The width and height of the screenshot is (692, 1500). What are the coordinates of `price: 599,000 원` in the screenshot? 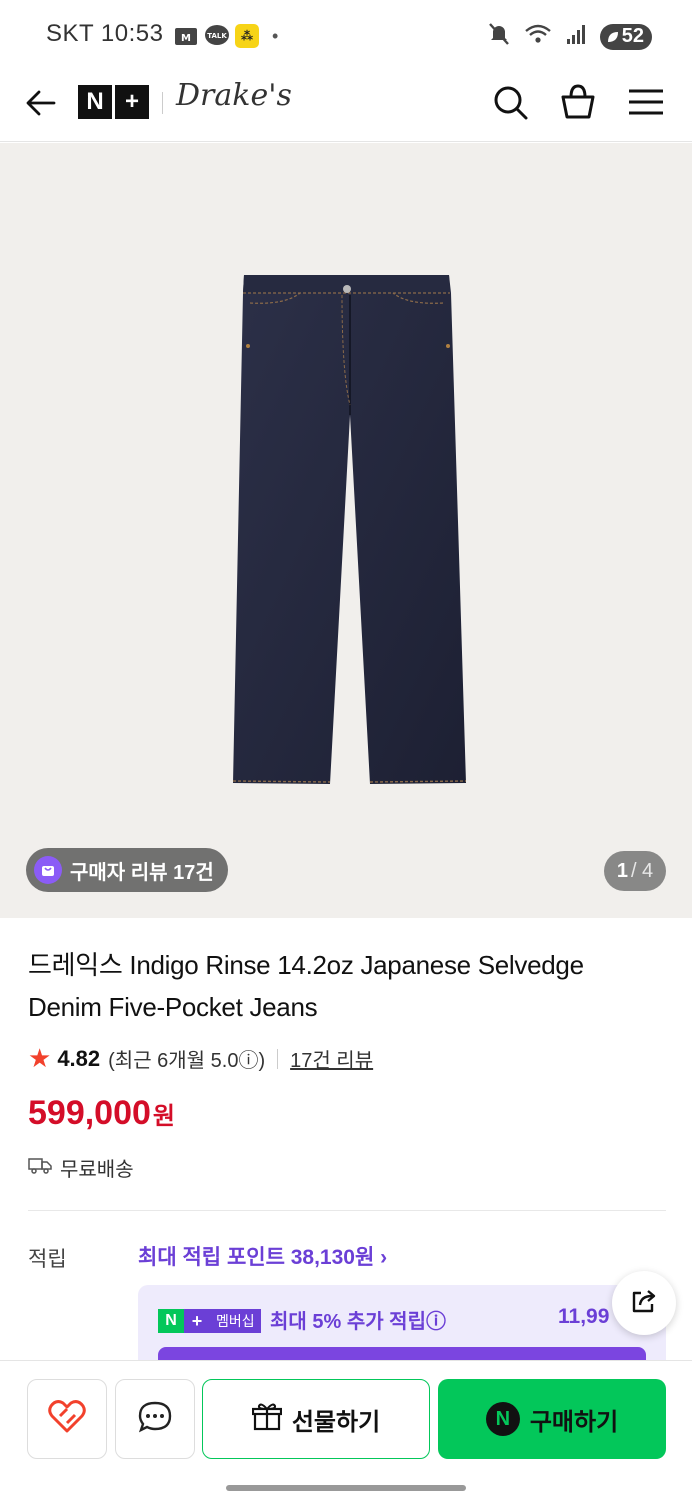 It's located at (101, 1113).